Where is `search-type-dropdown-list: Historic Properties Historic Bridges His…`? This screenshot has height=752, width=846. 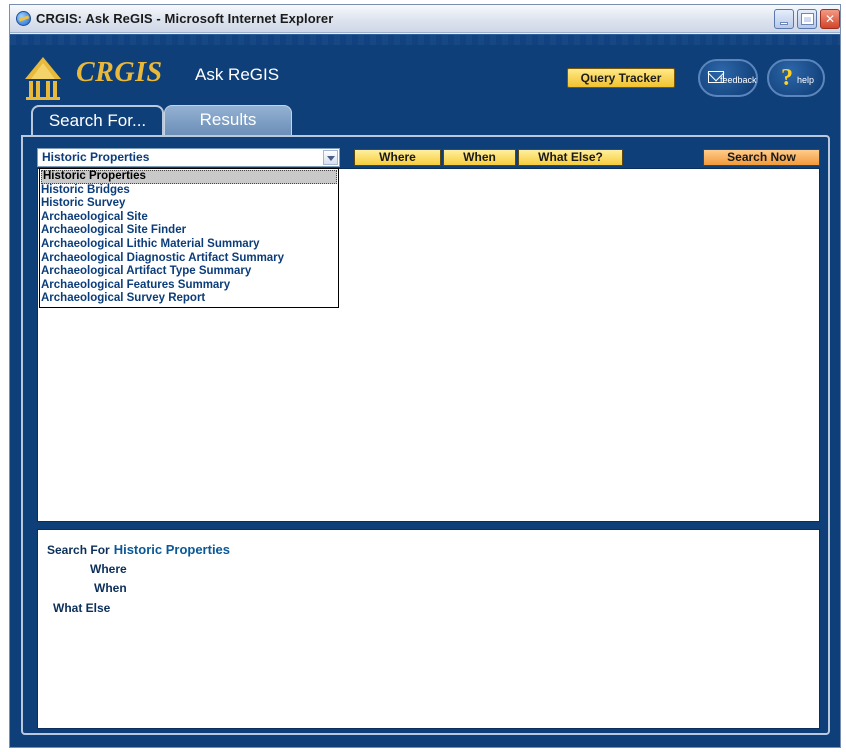 search-type-dropdown-list: Historic Properties Historic Bridges His… is located at coordinates (189, 238).